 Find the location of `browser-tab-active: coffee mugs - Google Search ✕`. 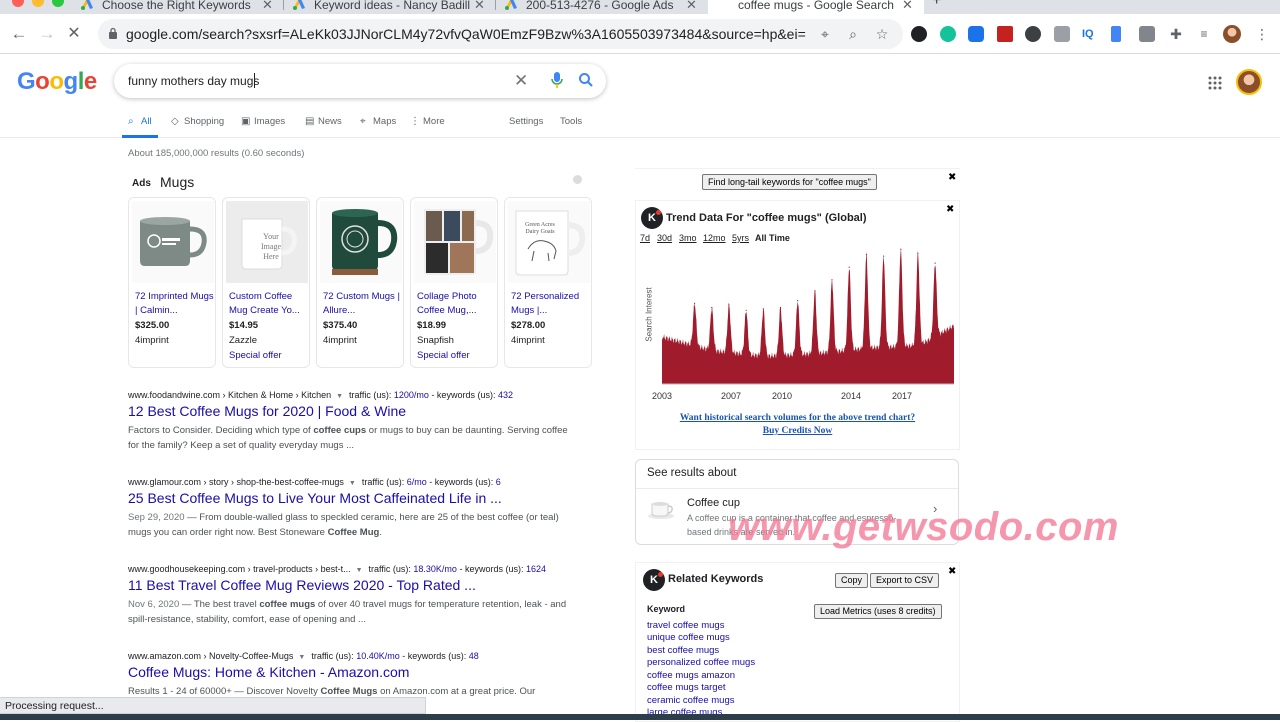

browser-tab-active: coffee mugs - Google Search ✕ is located at coordinates (816, 7).